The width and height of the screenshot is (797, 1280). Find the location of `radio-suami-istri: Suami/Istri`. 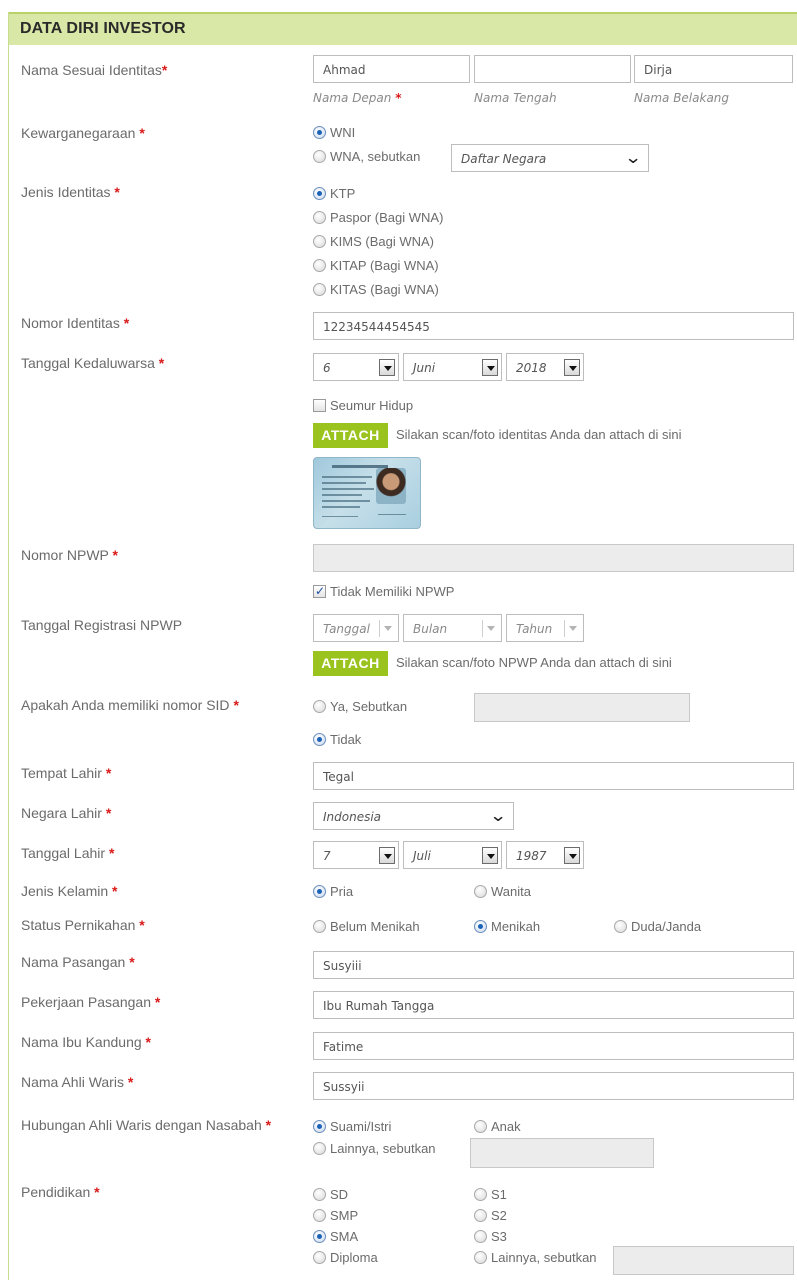

radio-suami-istri: Suami/Istri is located at coordinates (352, 1127).